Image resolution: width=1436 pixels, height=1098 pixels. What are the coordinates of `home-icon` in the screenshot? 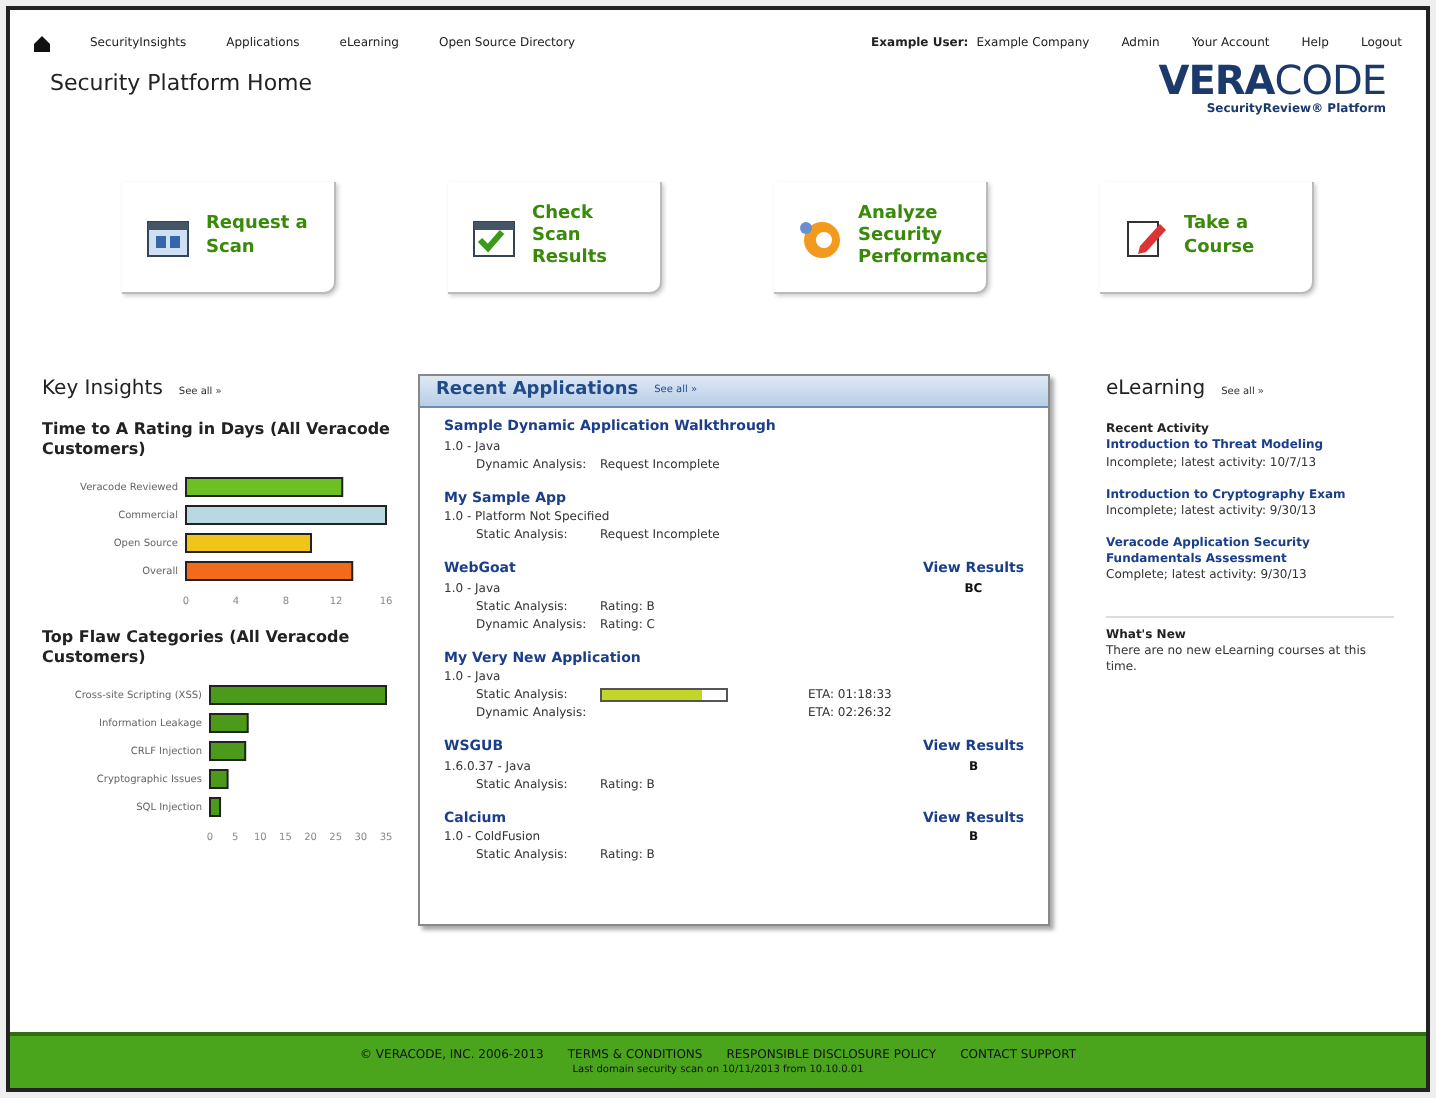 It's located at (42, 43).